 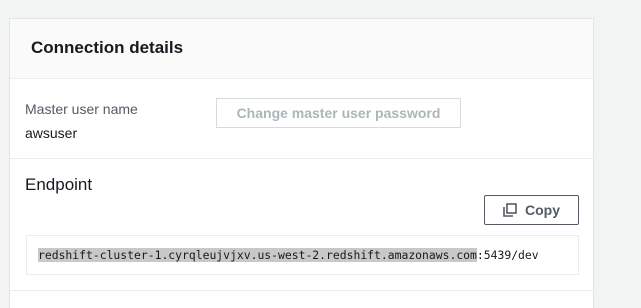 What do you see at coordinates (508, 255) in the screenshot?
I see `endpoint-port-db: :5439/dev` at bounding box center [508, 255].